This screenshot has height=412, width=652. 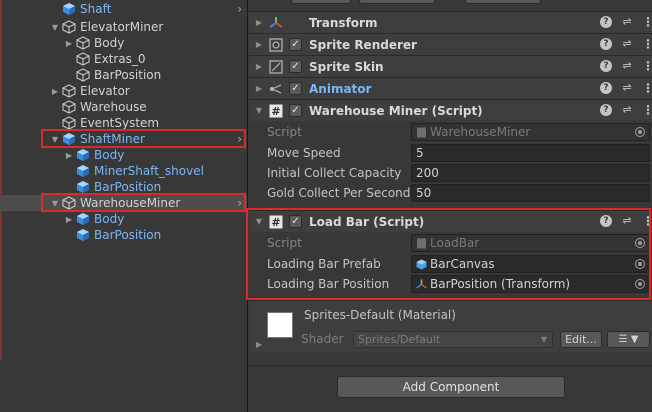 I want to click on script-field: WarehouseMiner, so click(x=530, y=132).